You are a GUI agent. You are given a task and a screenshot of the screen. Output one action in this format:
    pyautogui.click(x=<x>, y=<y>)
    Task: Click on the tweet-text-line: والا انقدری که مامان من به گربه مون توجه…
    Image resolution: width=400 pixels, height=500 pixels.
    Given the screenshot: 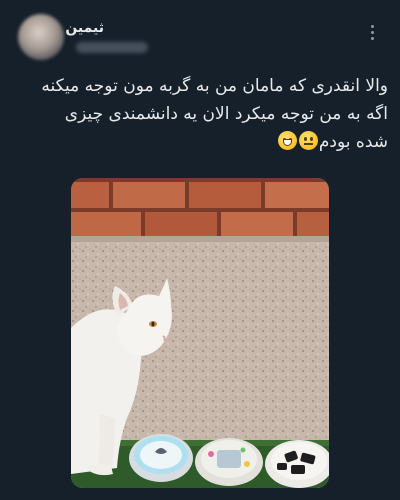 What is the action you would take?
    pyautogui.click(x=214, y=86)
    